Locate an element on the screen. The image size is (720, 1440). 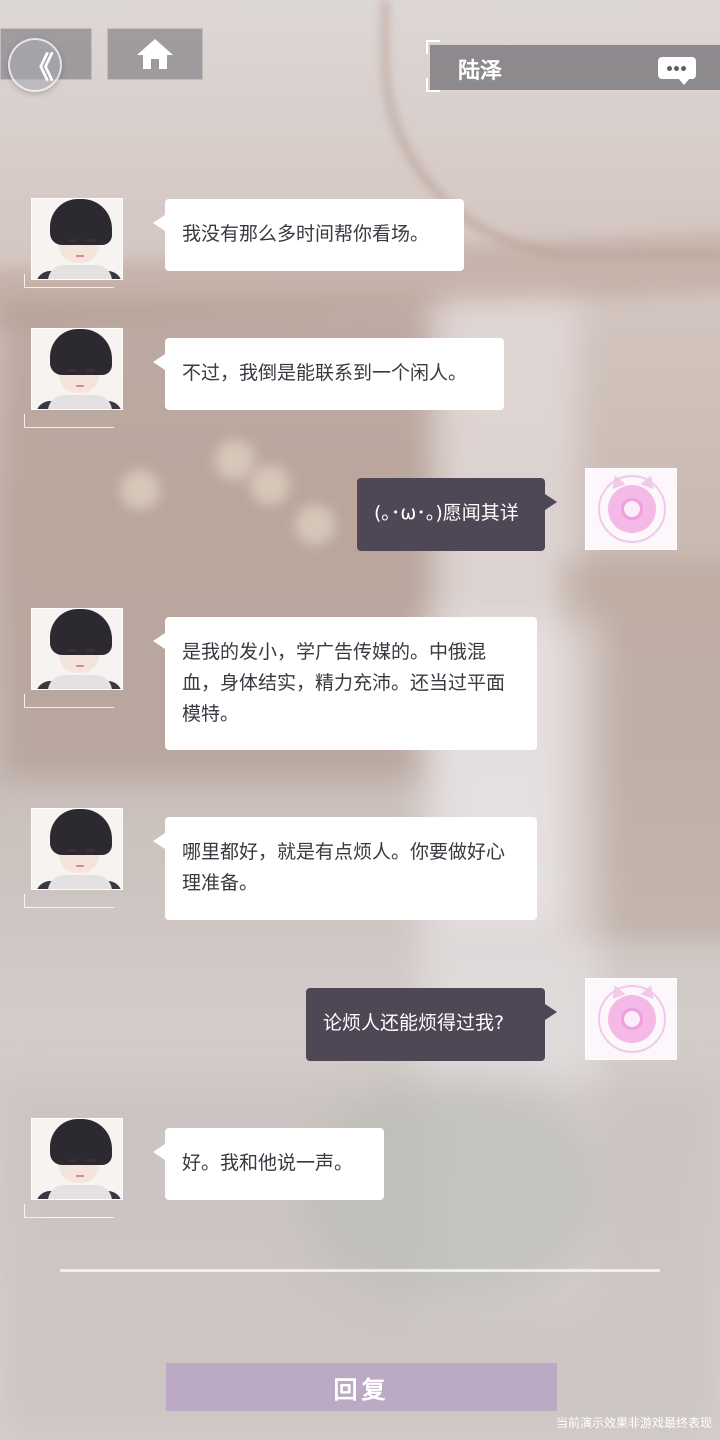
outgoing-message: (｡･ω･｡)愿闻其详 is located at coordinates (457, 514).